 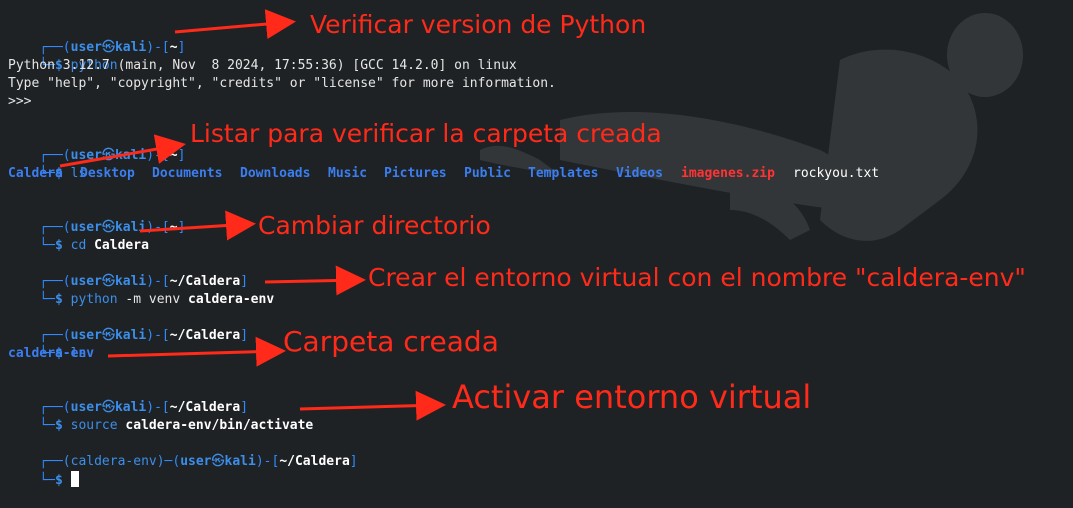 I want to click on annotation-text: Cambiar directorio, so click(x=374, y=225).